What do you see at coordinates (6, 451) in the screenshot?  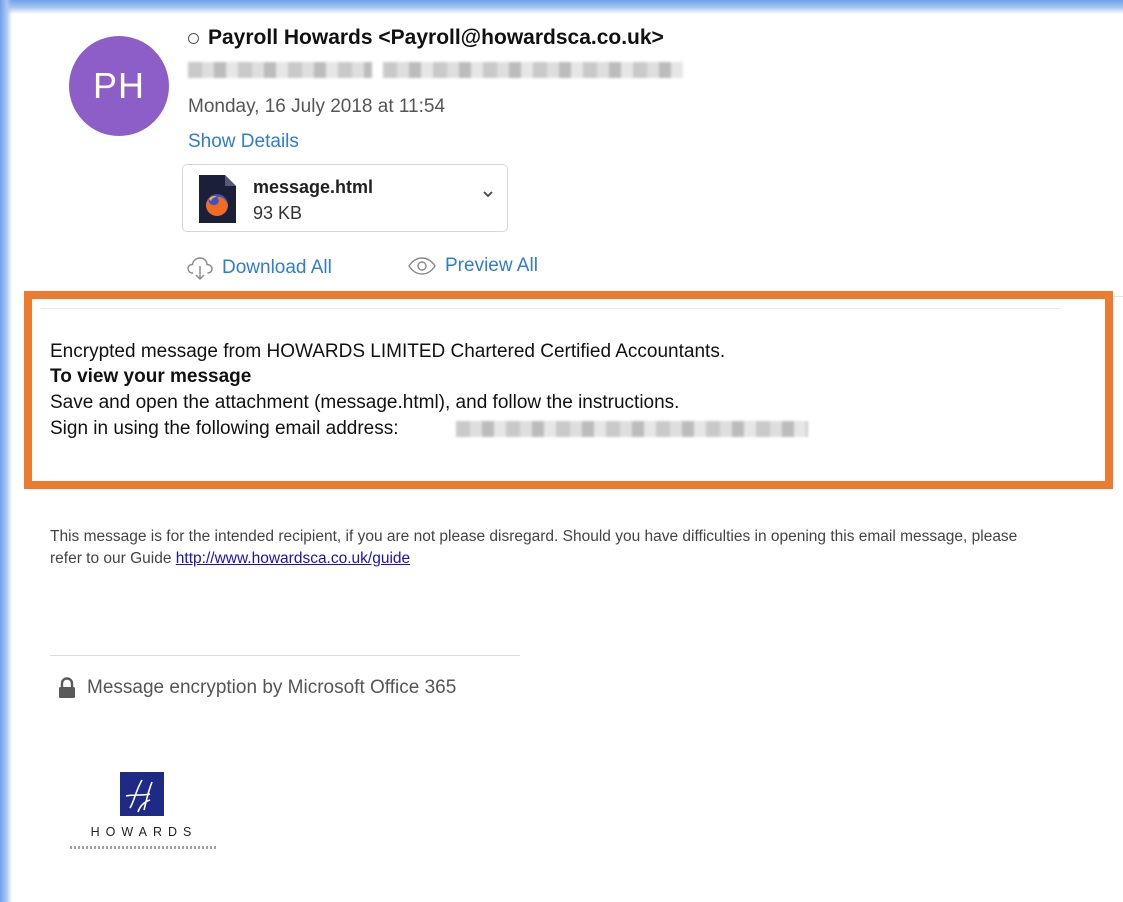 I see `window-glow-left` at bounding box center [6, 451].